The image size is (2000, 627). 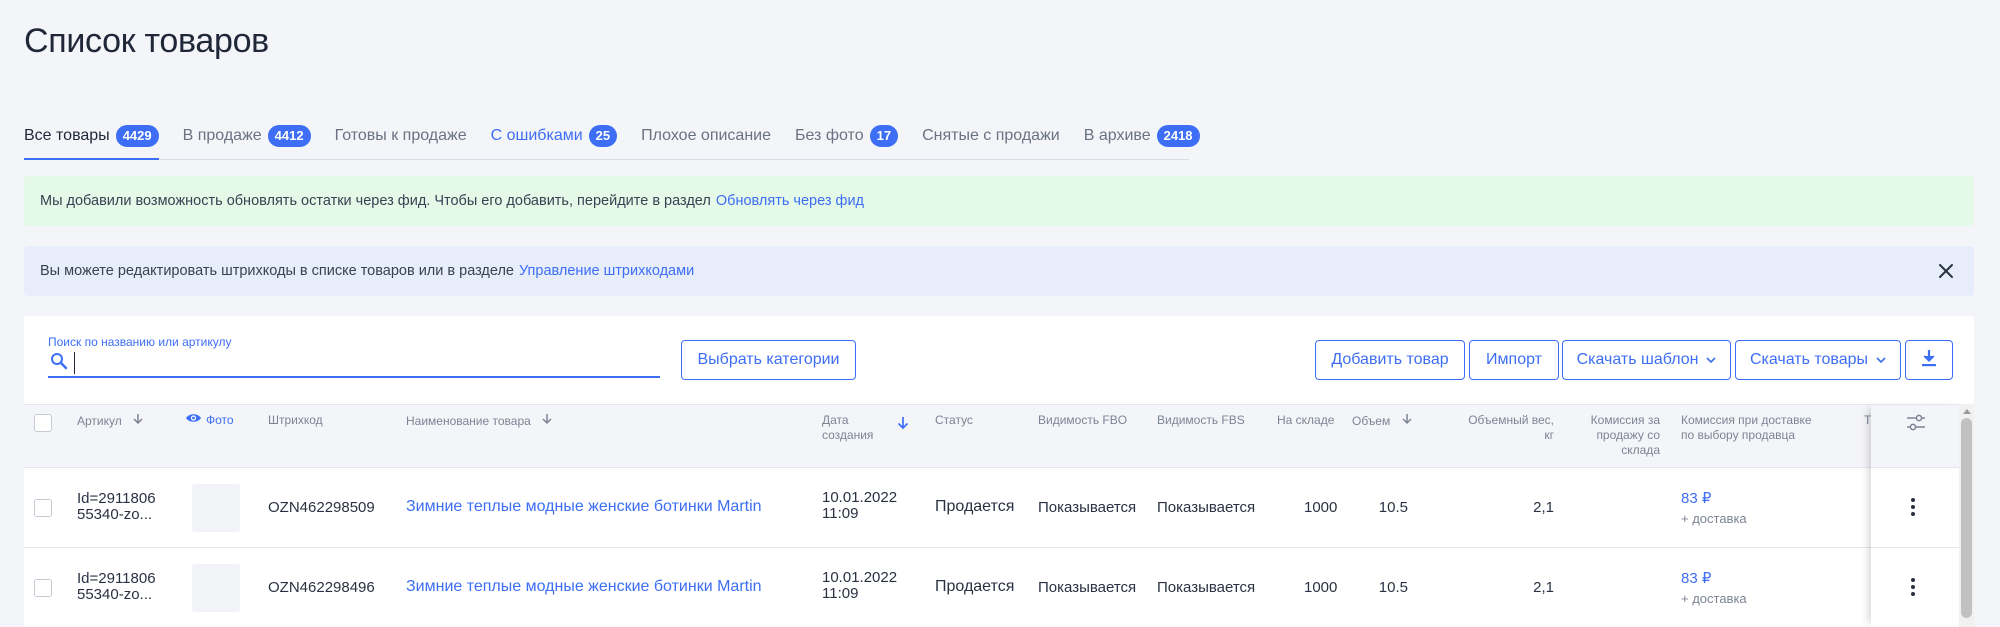 I want to click on close-icon, so click(x=1946, y=271).